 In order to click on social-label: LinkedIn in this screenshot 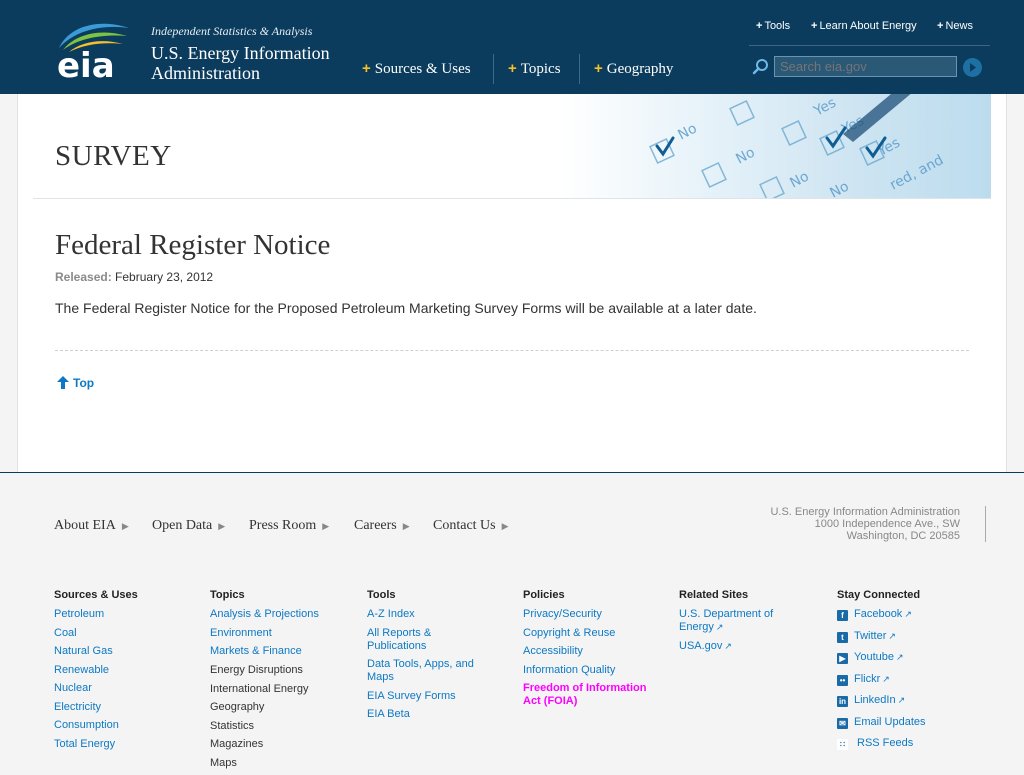, I will do `click(875, 700)`.